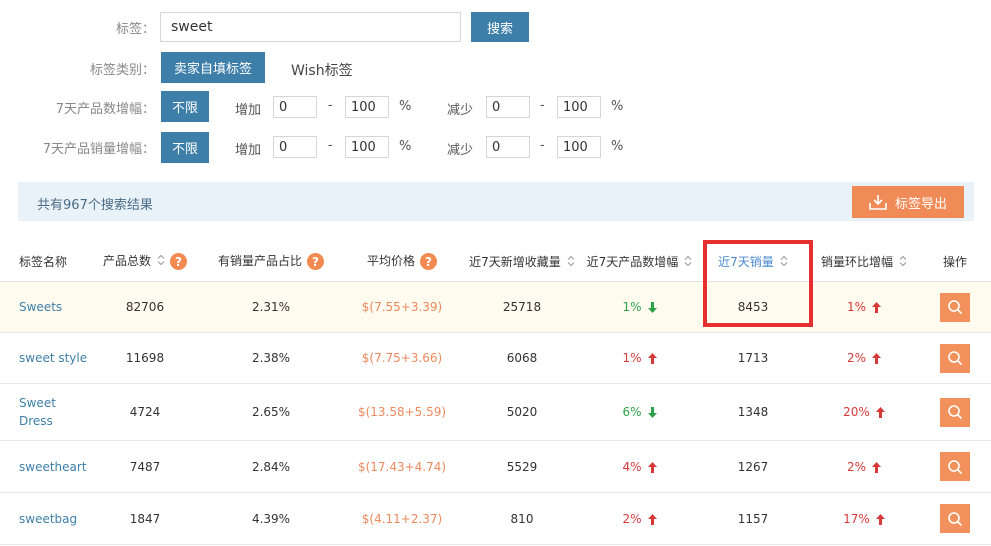 Image resolution: width=991 pixels, height=546 pixels. What do you see at coordinates (753, 412) in the screenshot?
I see `sales-cell: 1348` at bounding box center [753, 412].